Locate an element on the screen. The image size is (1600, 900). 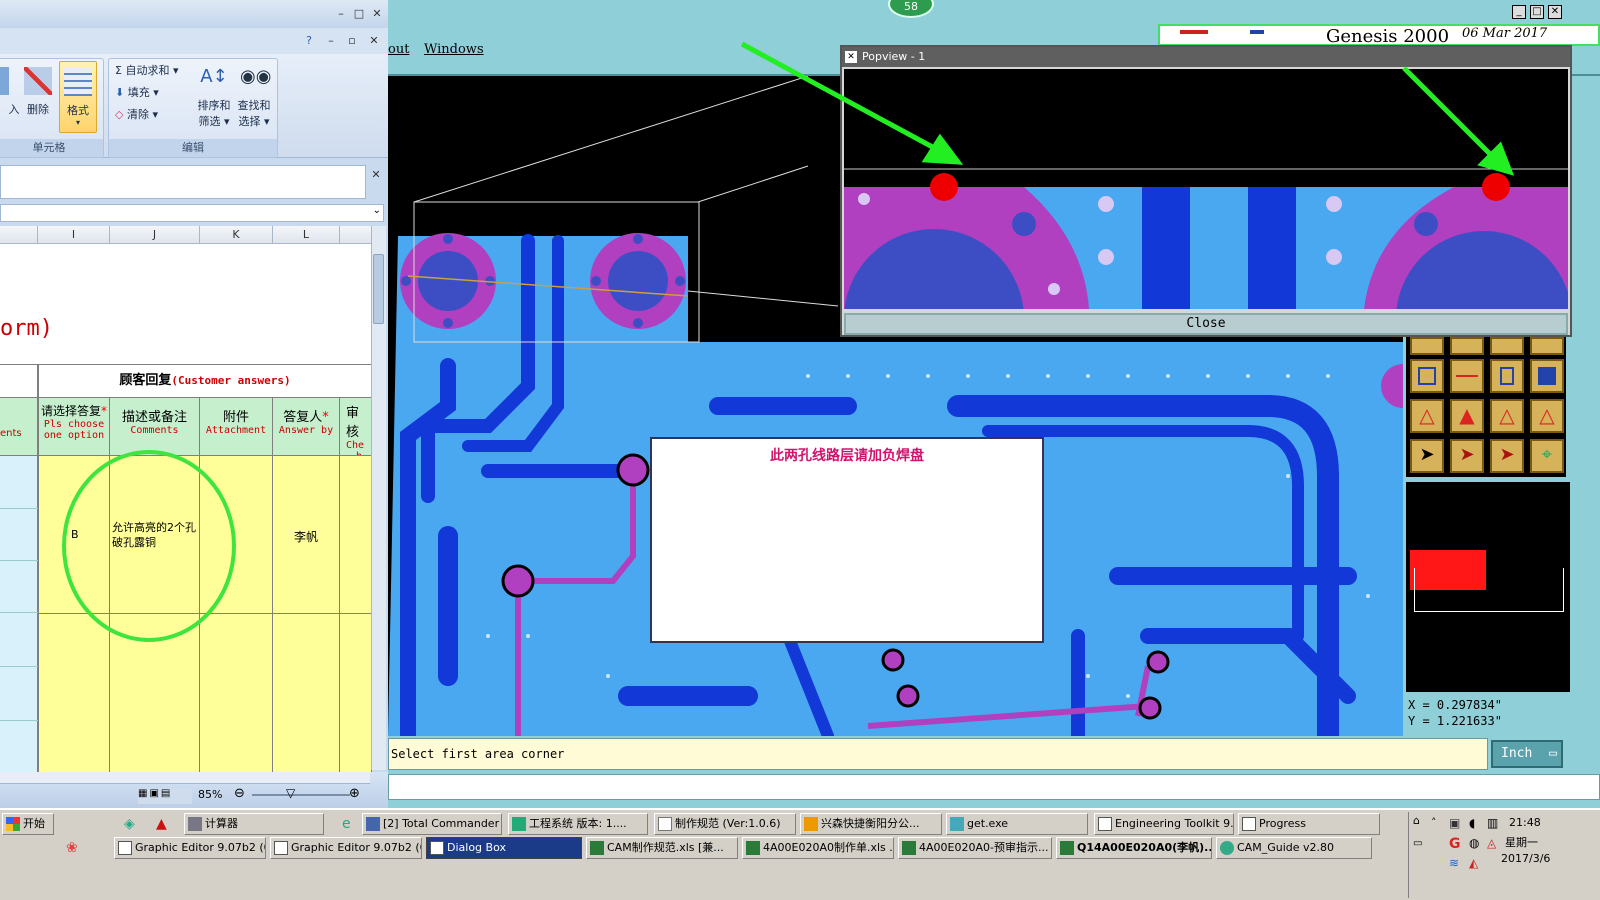
eye-icon is located at coordinates (1227, 848).